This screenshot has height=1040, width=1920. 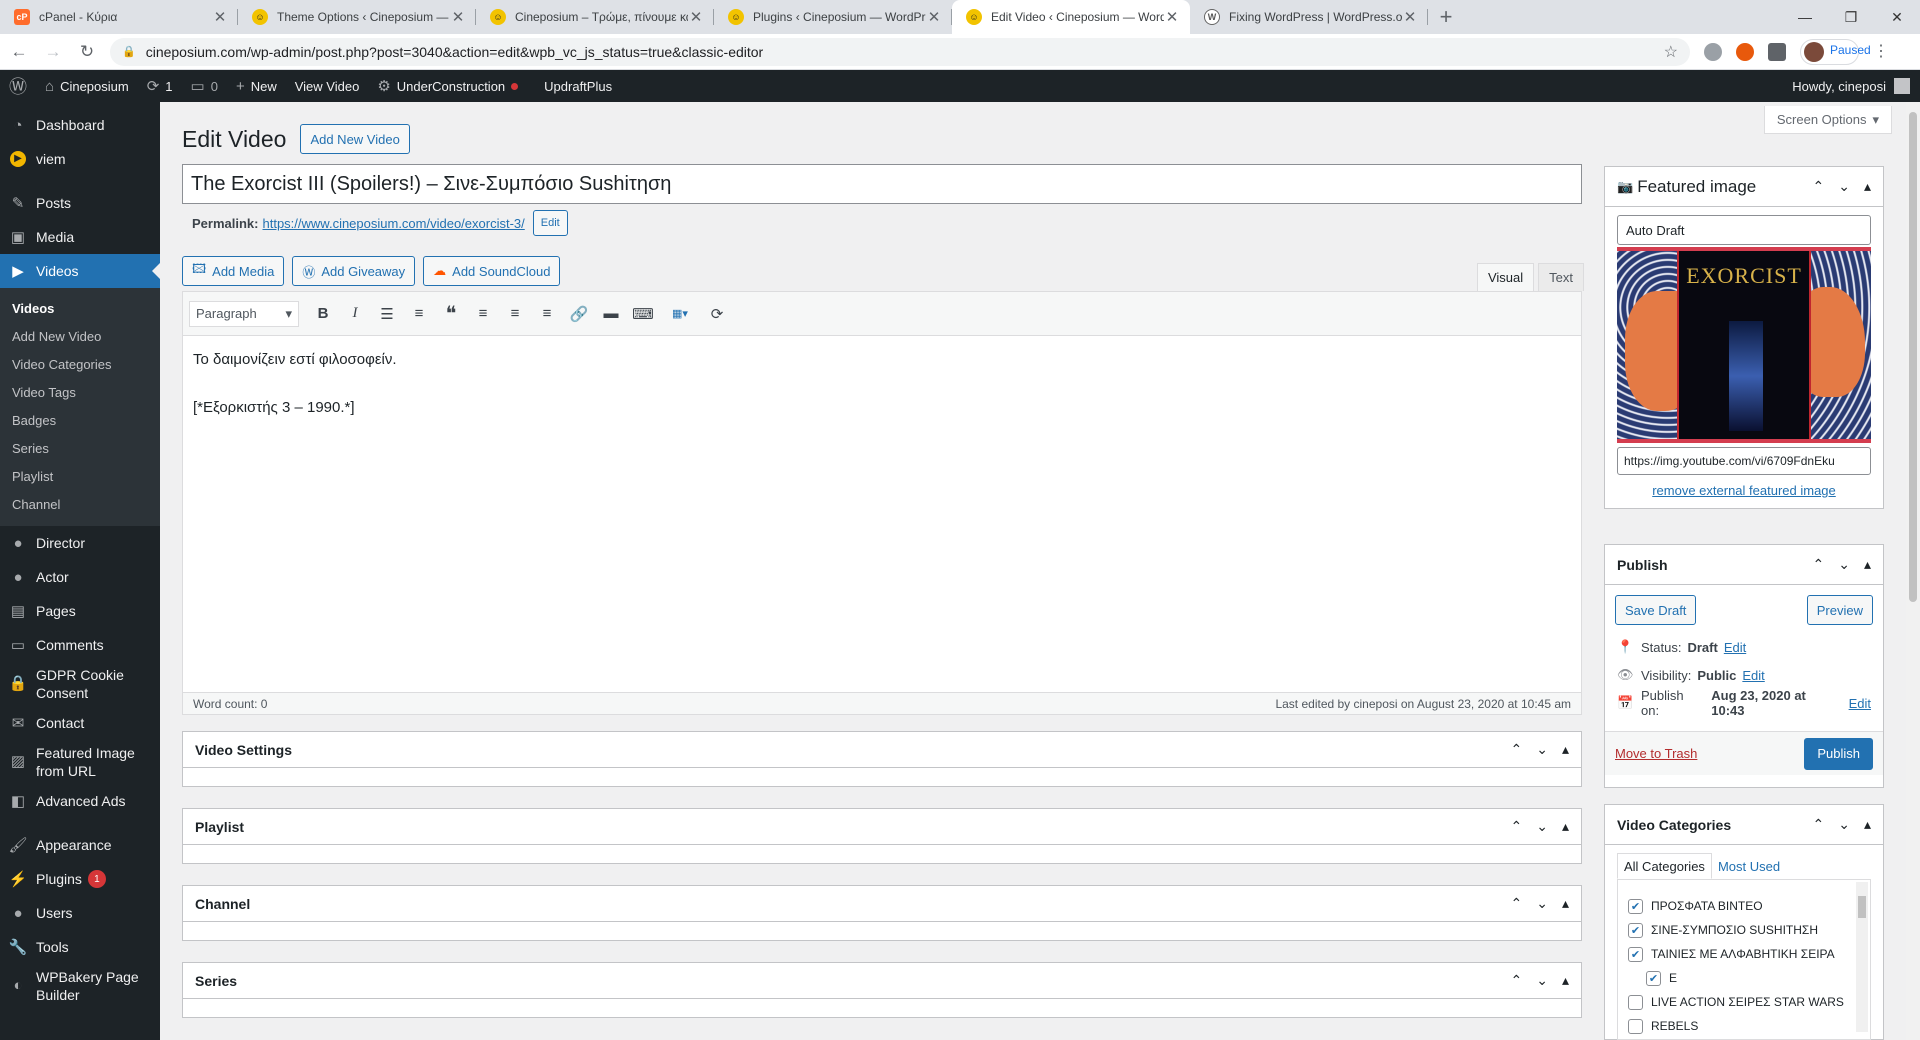 I want to click on sidebar-item-comments: ▭ Comments, so click(x=80, y=645).